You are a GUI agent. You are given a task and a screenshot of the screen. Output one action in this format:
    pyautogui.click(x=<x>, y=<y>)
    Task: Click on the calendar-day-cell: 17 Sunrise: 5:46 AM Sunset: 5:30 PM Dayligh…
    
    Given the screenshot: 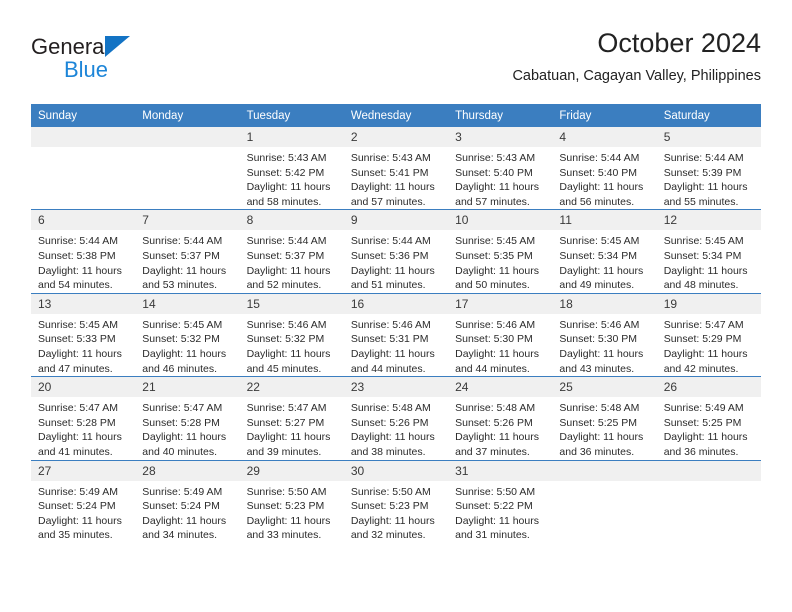 What is the action you would take?
    pyautogui.click(x=500, y=334)
    